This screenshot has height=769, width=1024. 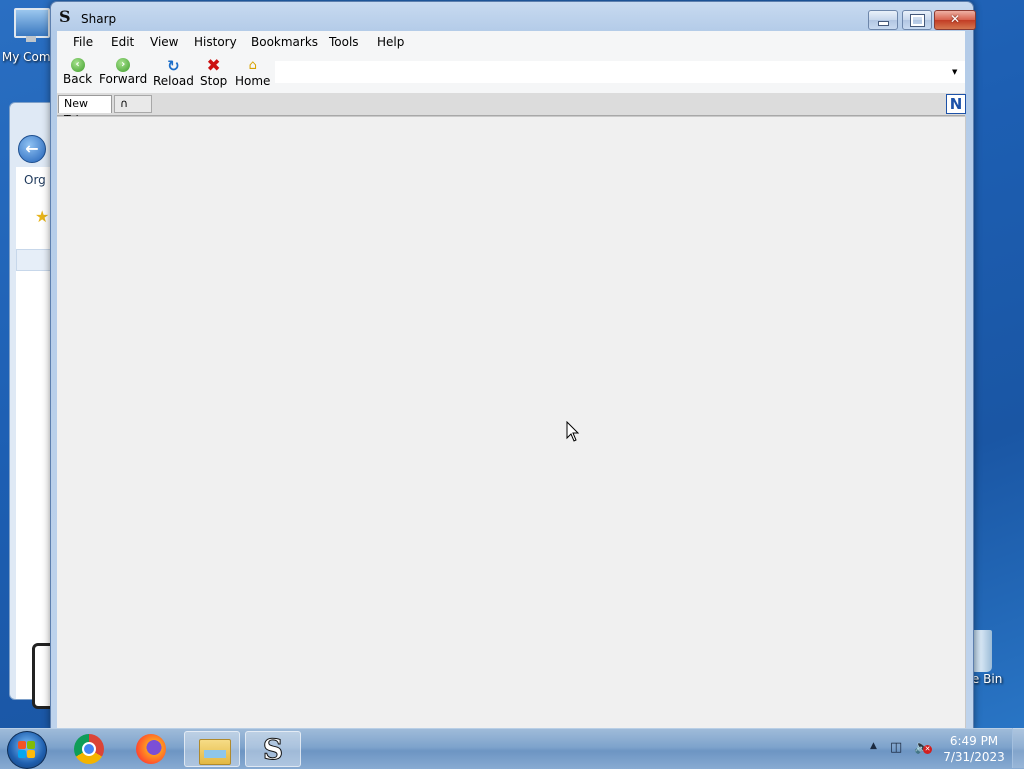 I want to click on home-button: ⌂ Home, so click(x=252, y=73).